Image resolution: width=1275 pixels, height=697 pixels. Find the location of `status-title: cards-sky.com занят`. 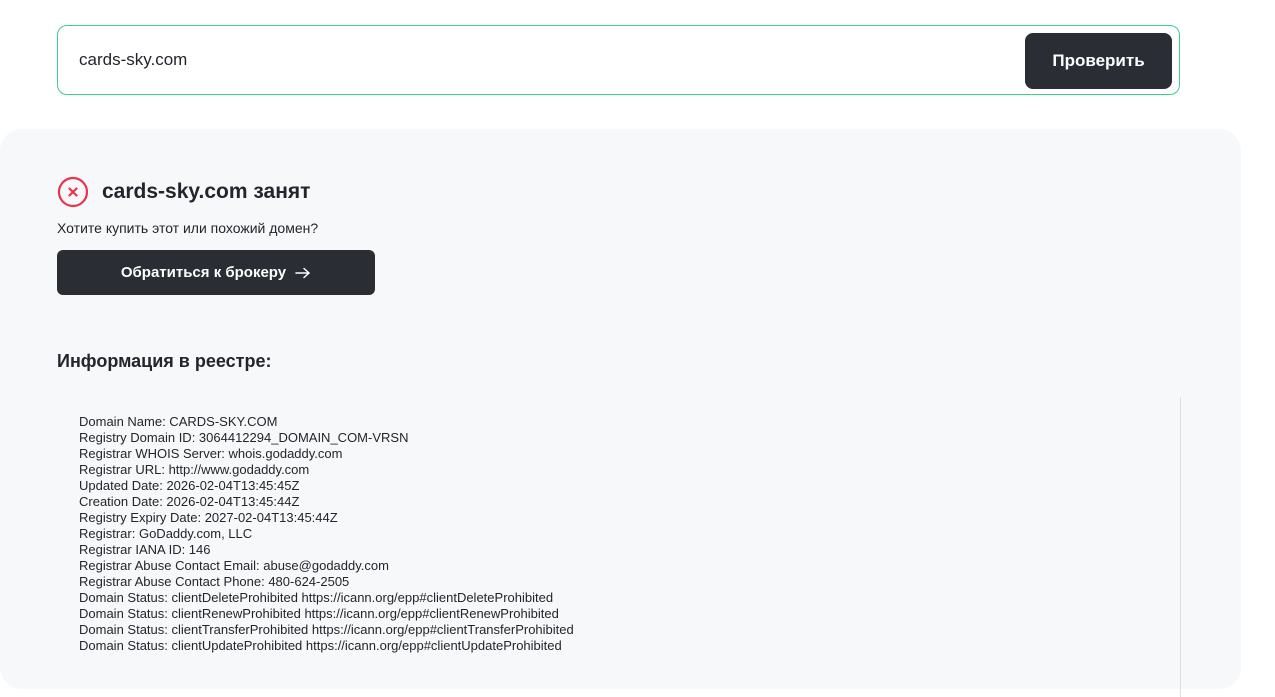

status-title: cards-sky.com занят is located at coordinates (206, 191).